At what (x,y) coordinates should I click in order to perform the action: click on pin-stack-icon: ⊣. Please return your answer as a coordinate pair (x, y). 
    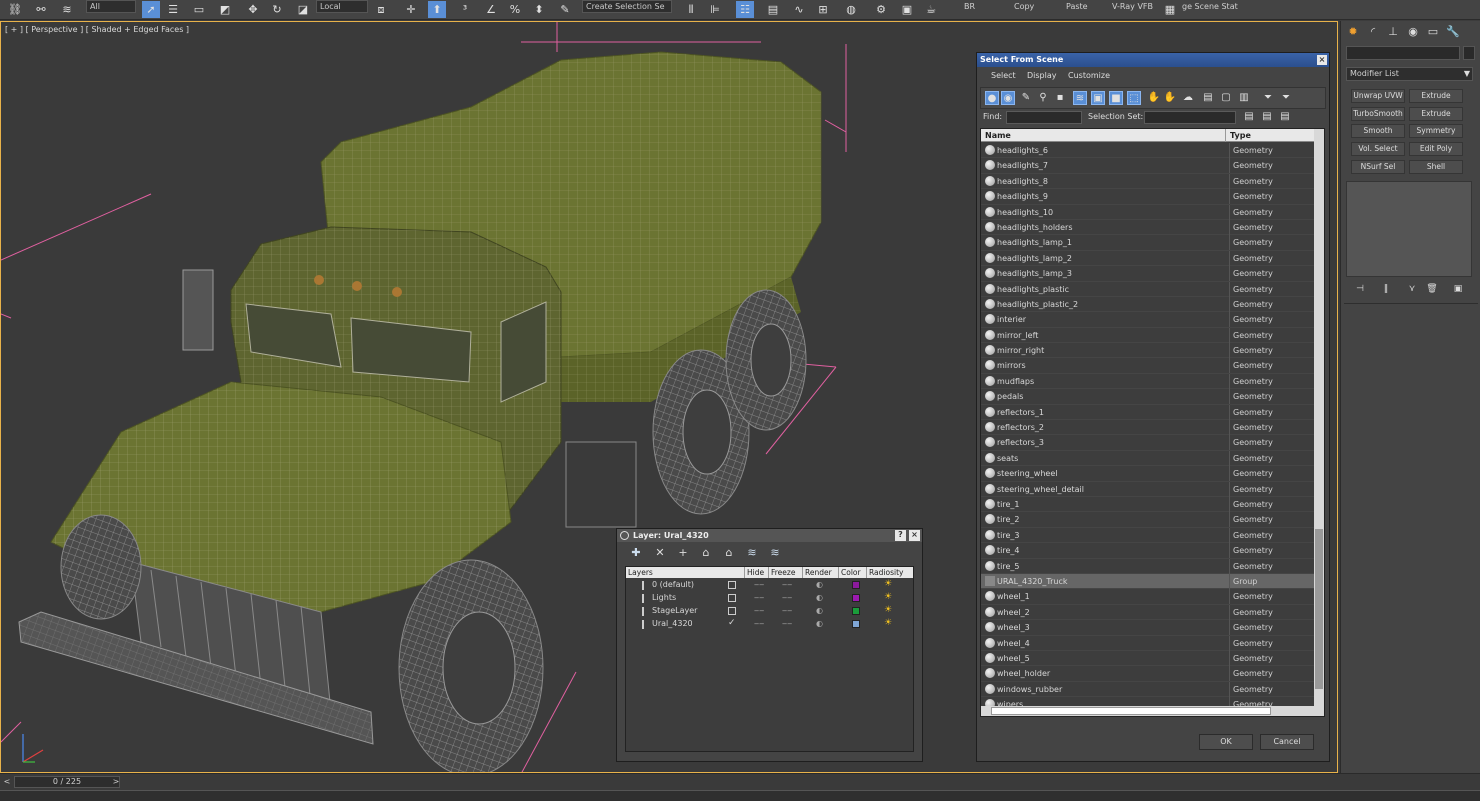
    Looking at the image, I should click on (1360, 290).